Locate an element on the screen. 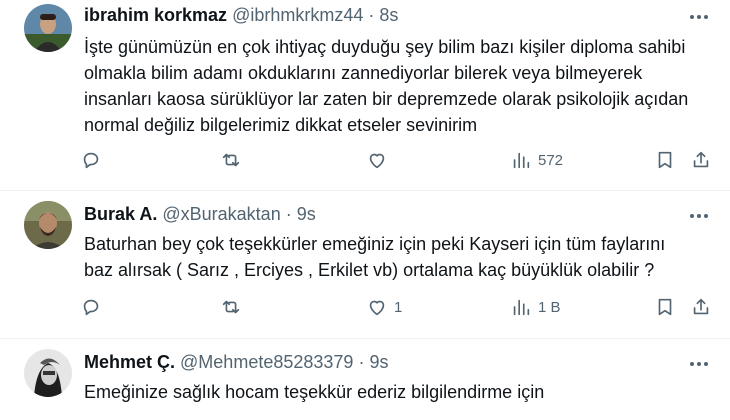  views-button: 572 is located at coordinates (536, 160).